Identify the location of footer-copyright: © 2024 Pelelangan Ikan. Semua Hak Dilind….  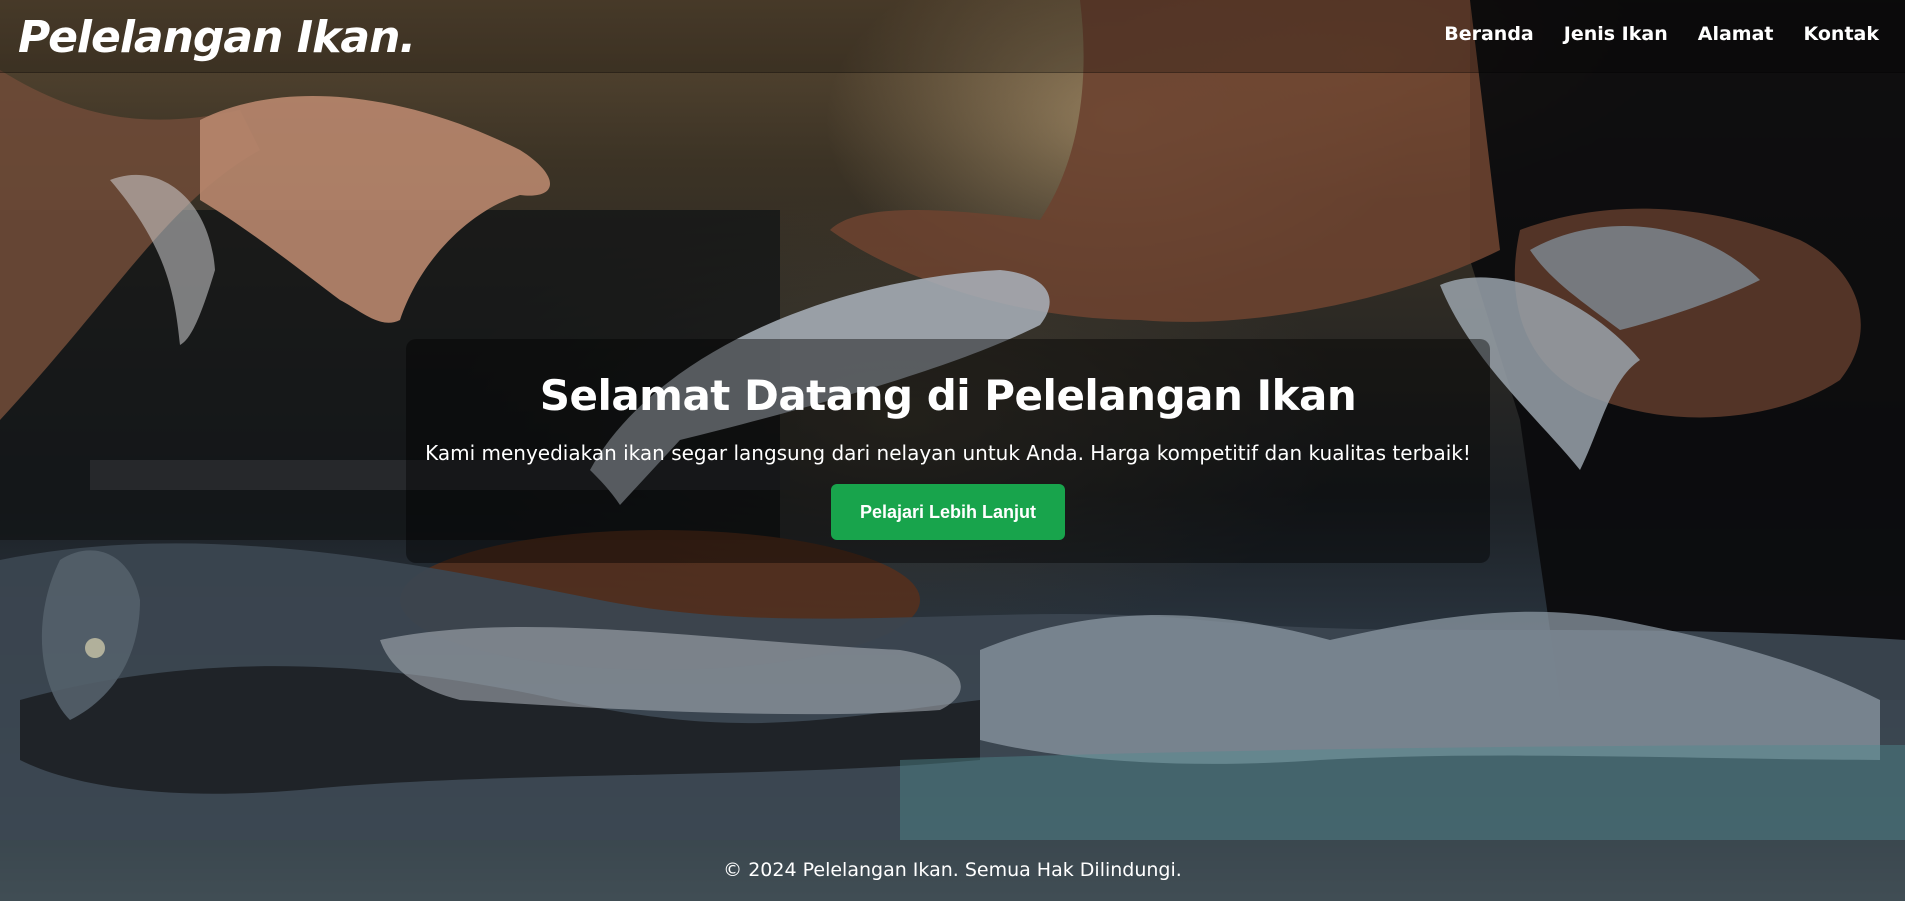
(952, 870).